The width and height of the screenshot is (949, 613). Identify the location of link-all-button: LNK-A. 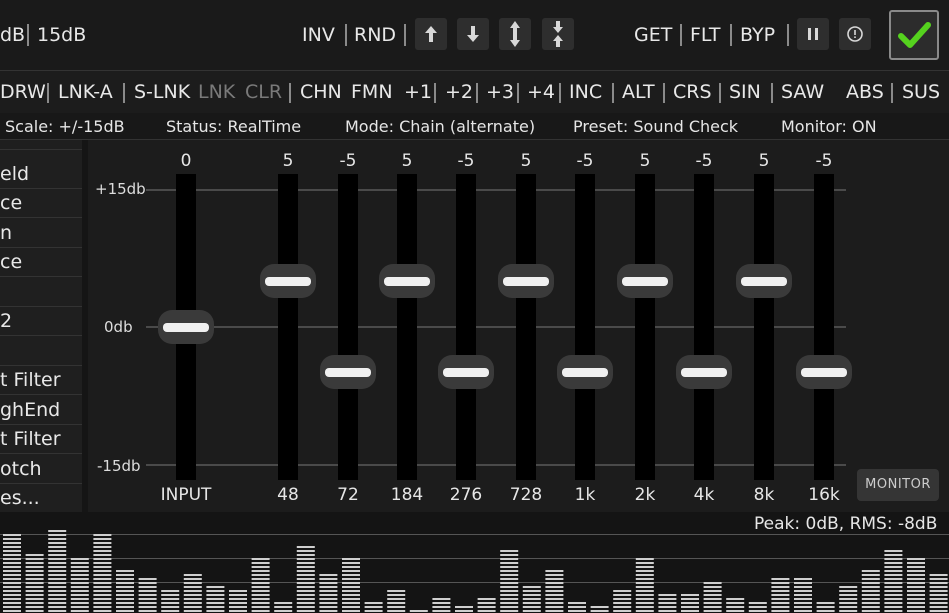
(85, 92).